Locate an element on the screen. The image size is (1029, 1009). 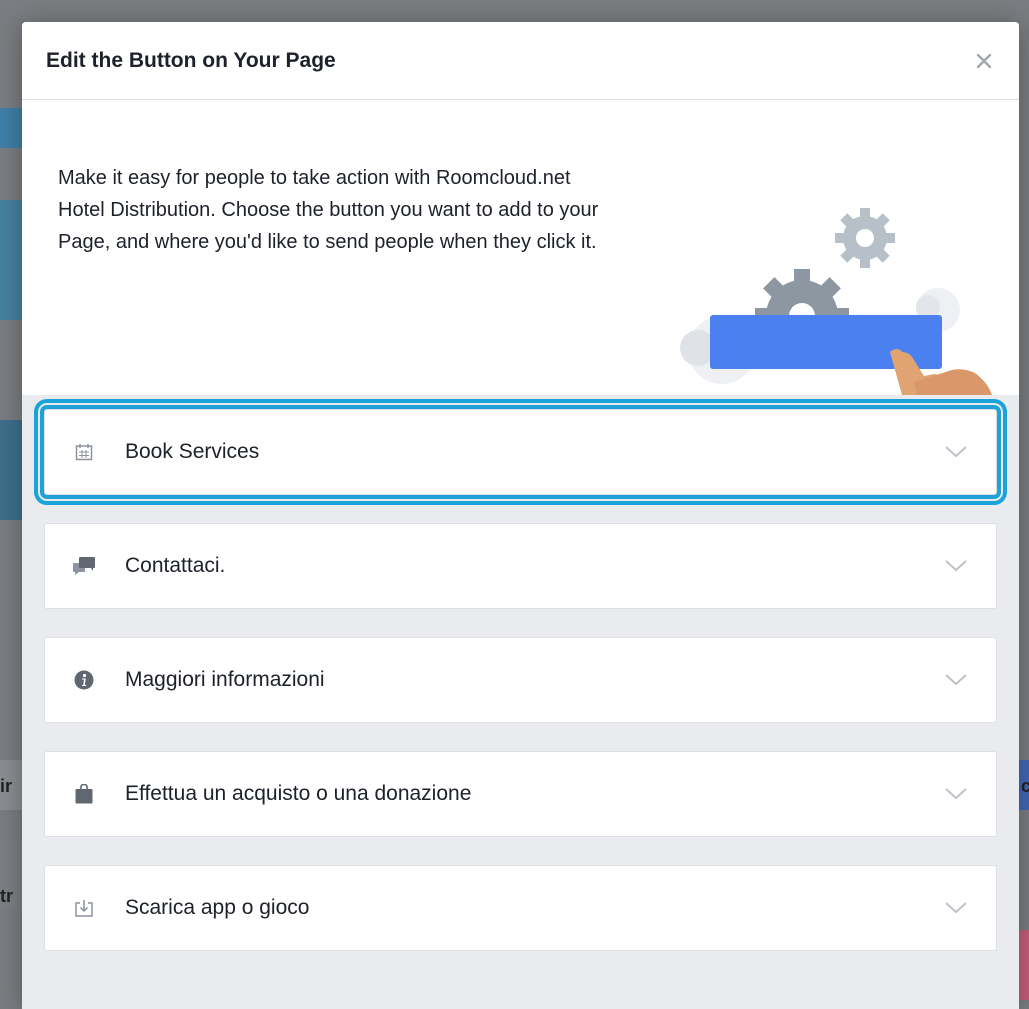
dialog-title: Edit the Button on Your Page is located at coordinates (191, 60).